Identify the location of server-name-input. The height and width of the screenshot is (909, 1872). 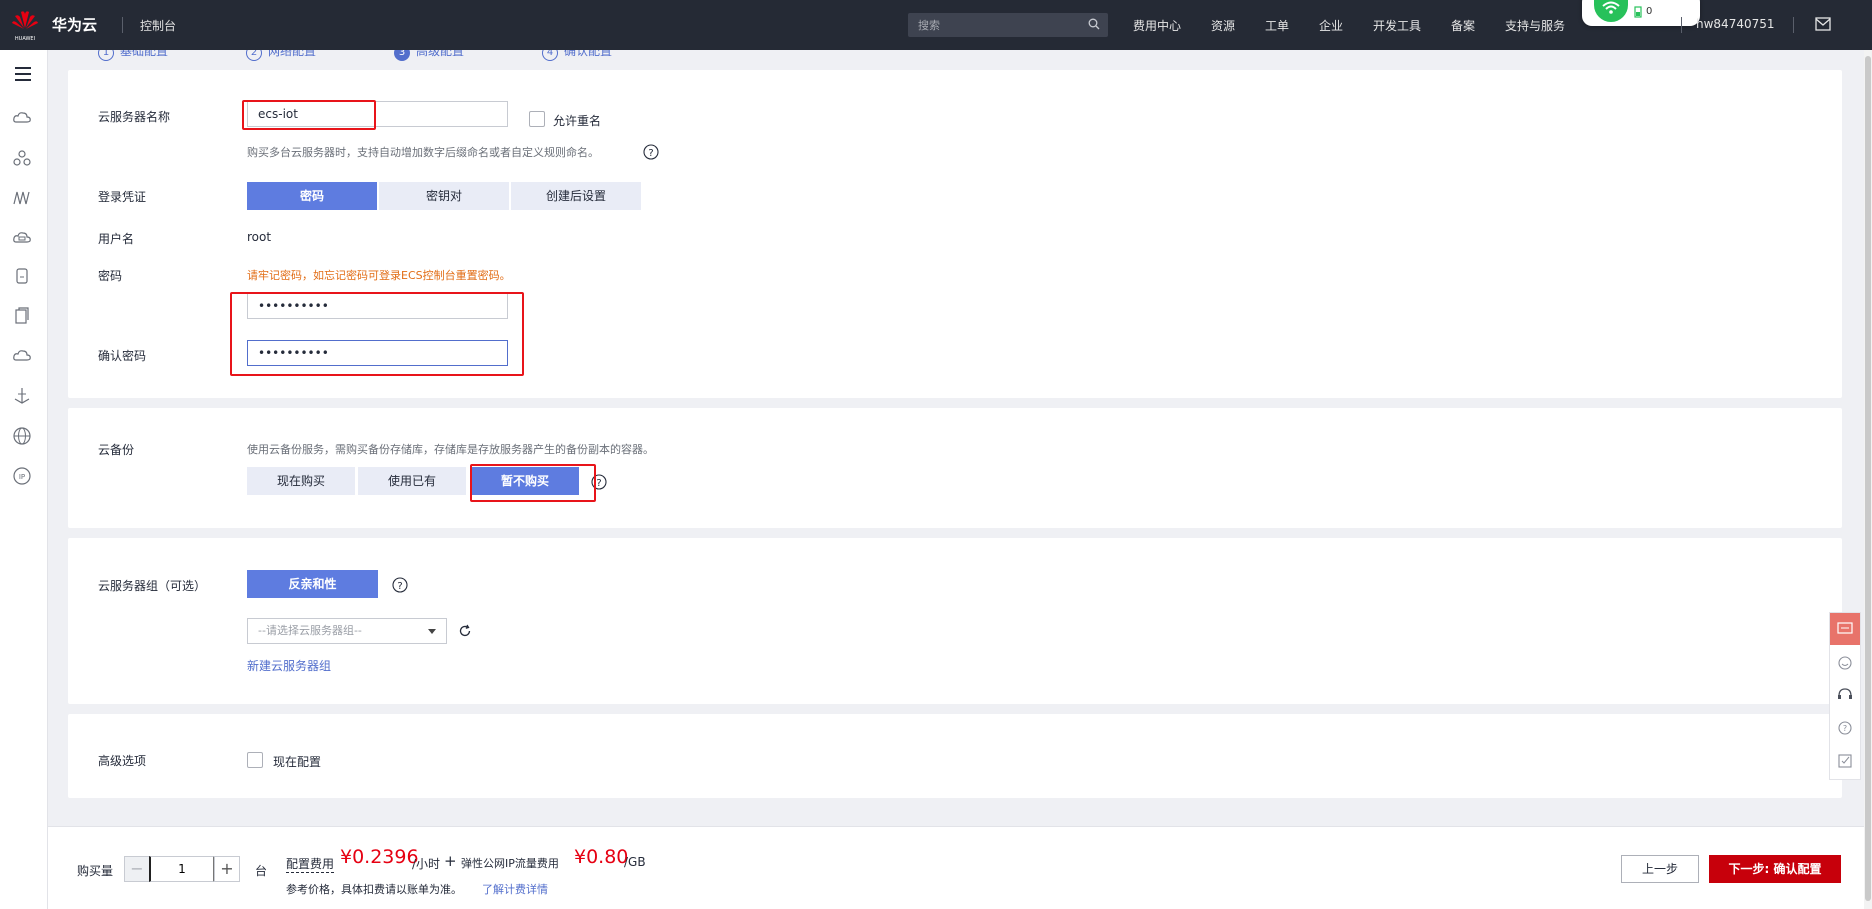
(377, 114).